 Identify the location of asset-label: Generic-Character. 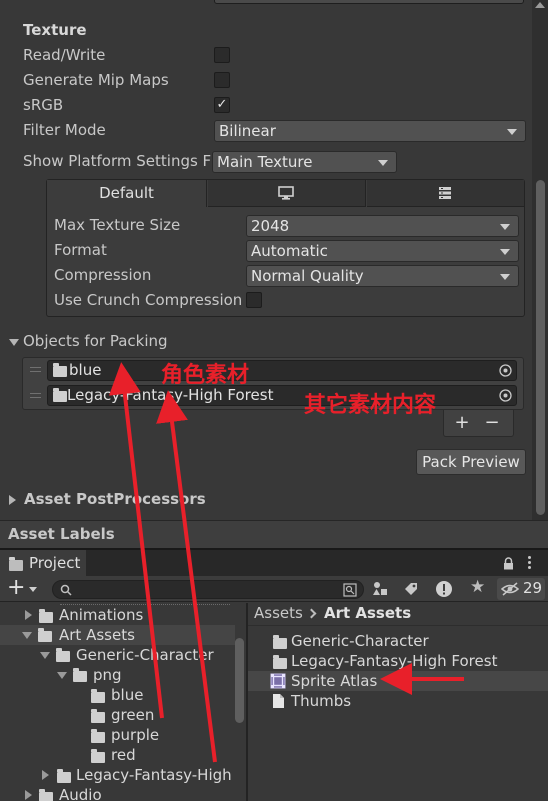
(360, 641).